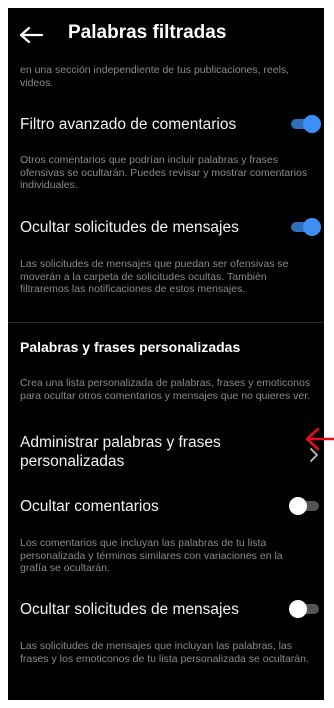  What do you see at coordinates (89, 506) in the screenshot?
I see `hide-comments-label: Ocultar comentarios` at bounding box center [89, 506].